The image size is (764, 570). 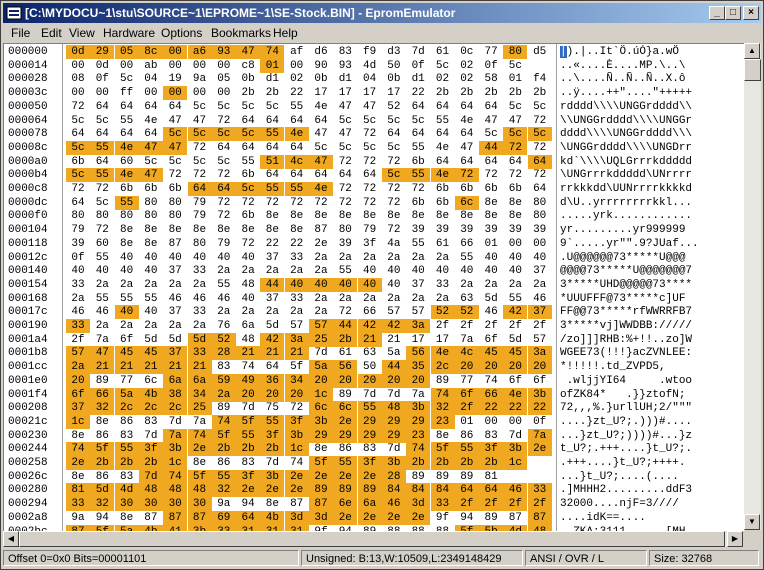 What do you see at coordinates (467, 518) in the screenshot?
I see `hex-byte: 94` at bounding box center [467, 518].